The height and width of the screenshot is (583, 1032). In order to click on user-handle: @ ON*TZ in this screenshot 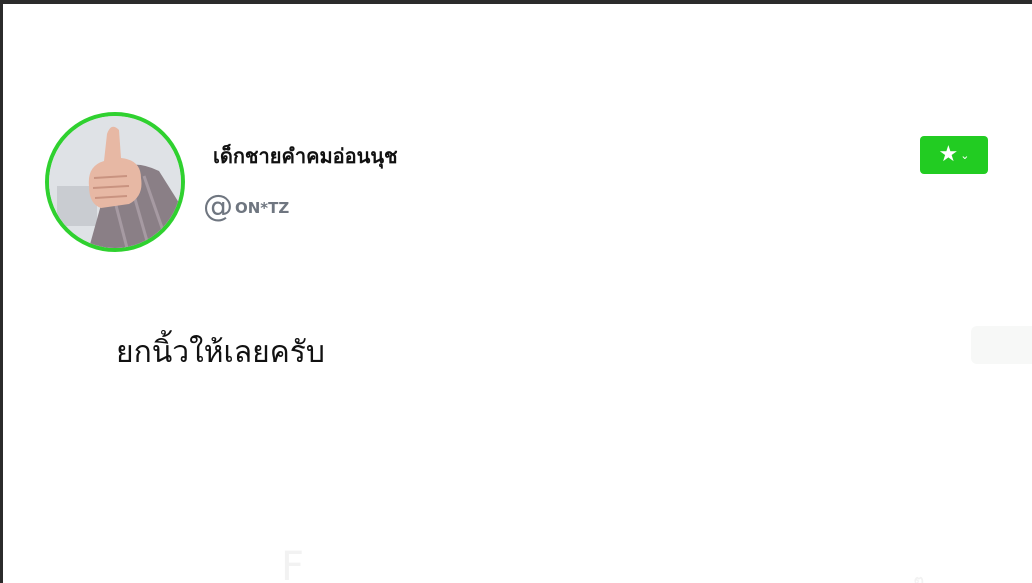, I will do `click(246, 207)`.